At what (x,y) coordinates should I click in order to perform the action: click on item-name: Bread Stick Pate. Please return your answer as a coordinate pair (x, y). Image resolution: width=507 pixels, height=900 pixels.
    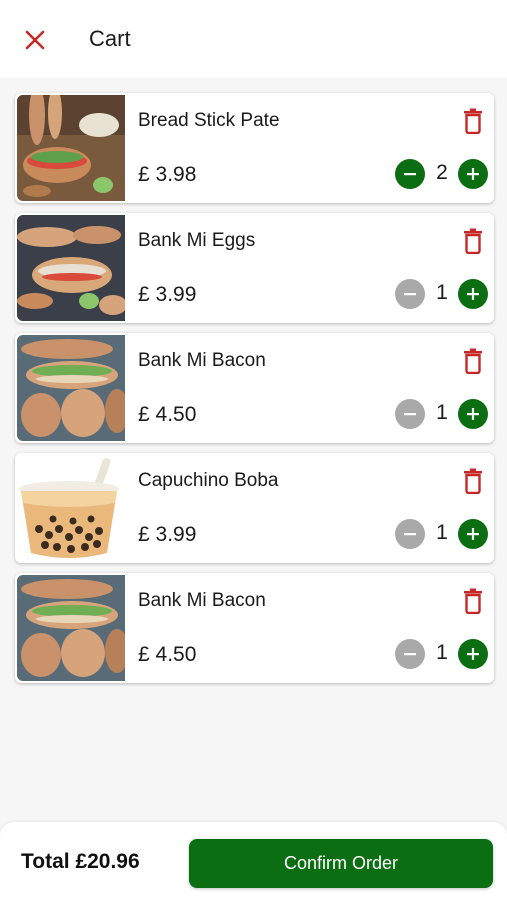
    Looking at the image, I should click on (209, 120).